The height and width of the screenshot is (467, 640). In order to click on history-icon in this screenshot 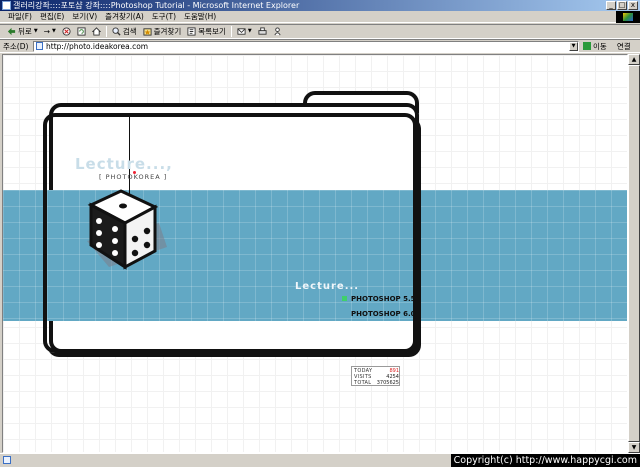, I will do `click(191, 31)`.